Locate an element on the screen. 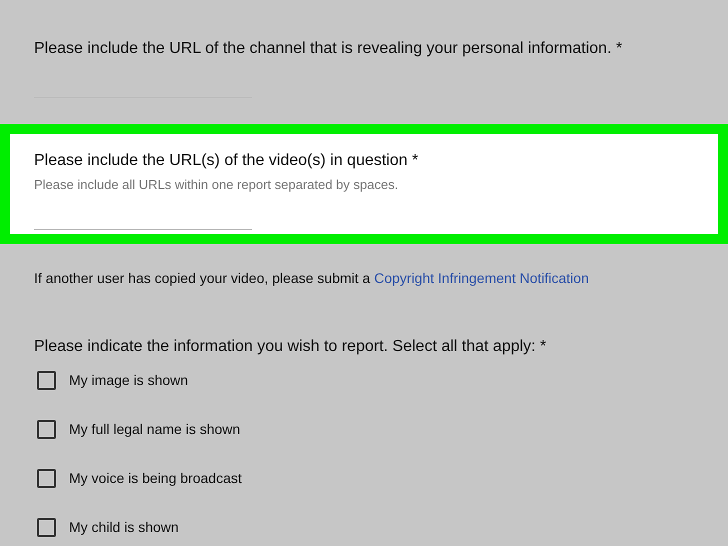 Image resolution: width=728 pixels, height=546 pixels. option-label: My child is shown is located at coordinates (124, 527).